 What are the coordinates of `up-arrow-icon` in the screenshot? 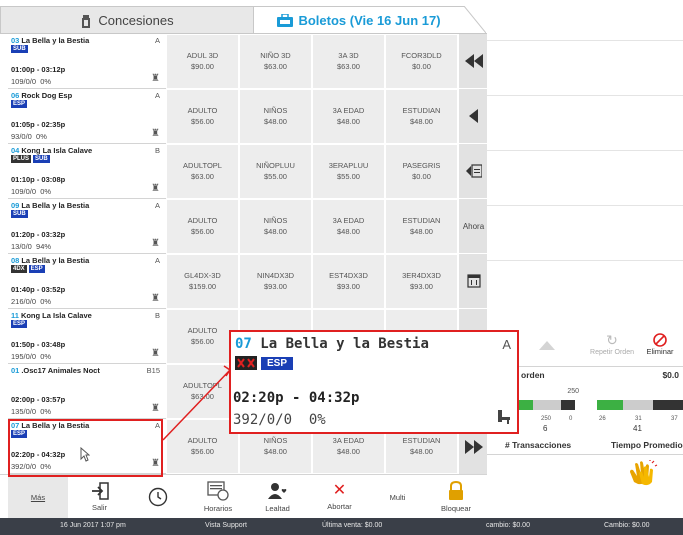 It's located at (547, 345).